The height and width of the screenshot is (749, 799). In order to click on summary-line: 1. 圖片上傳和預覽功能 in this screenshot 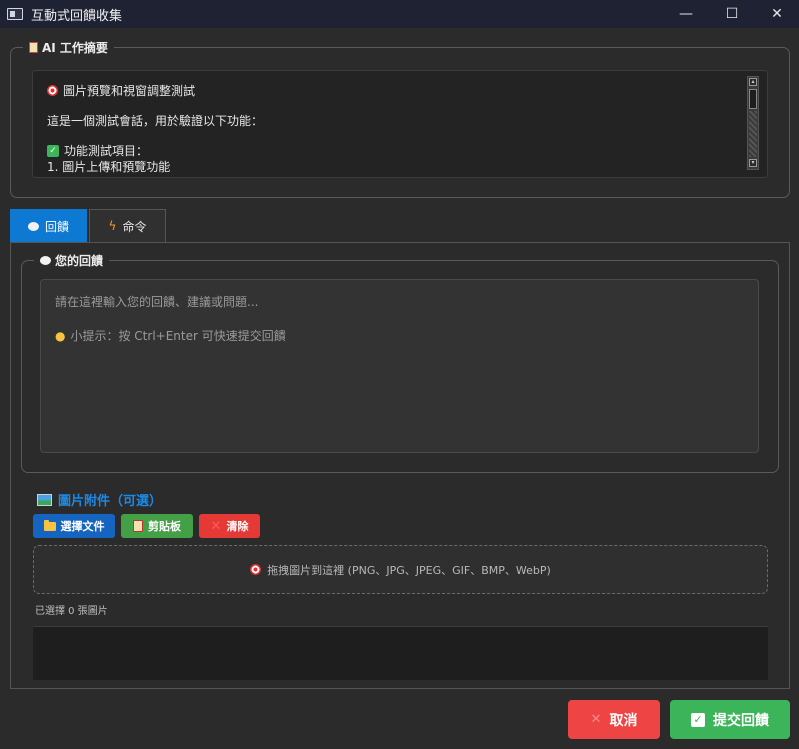, I will do `click(109, 166)`.